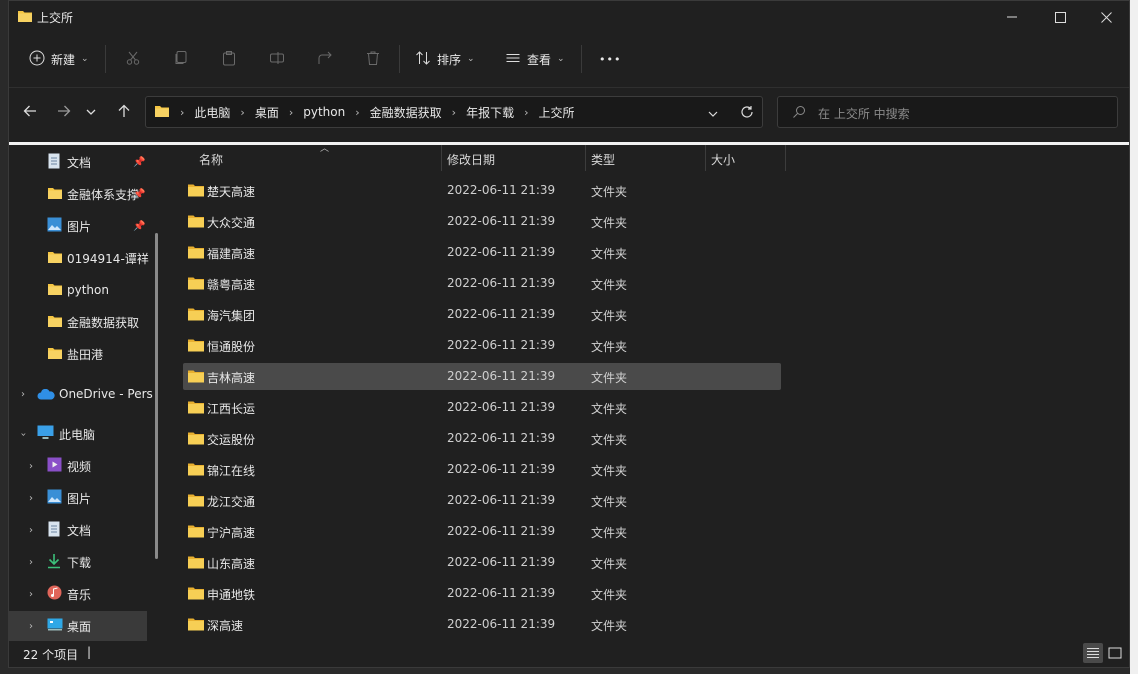 The width and height of the screenshot is (1138, 674). What do you see at coordinates (124, 112) in the screenshot?
I see `up-button` at bounding box center [124, 112].